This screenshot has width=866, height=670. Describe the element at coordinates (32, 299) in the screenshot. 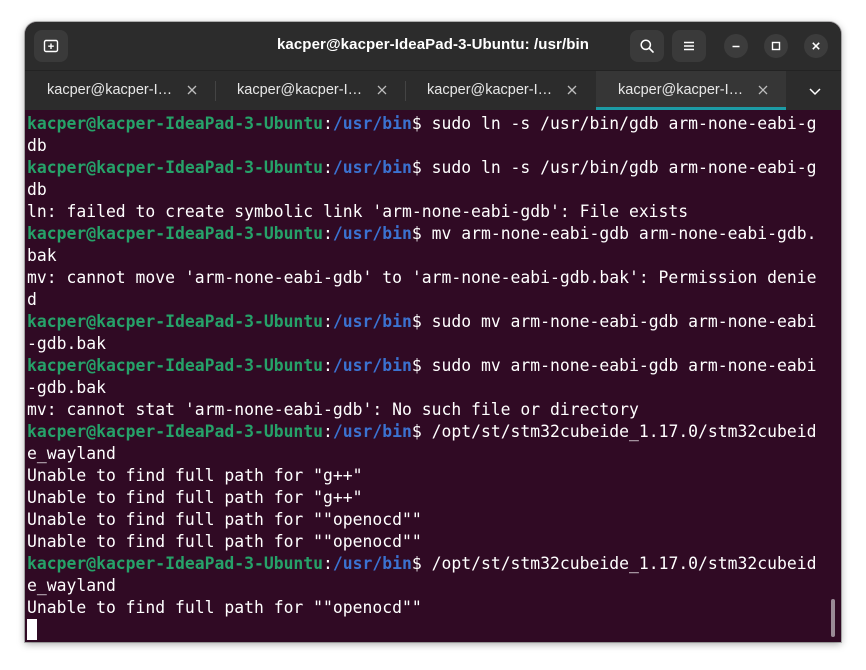

I see `output-line: d` at that location.